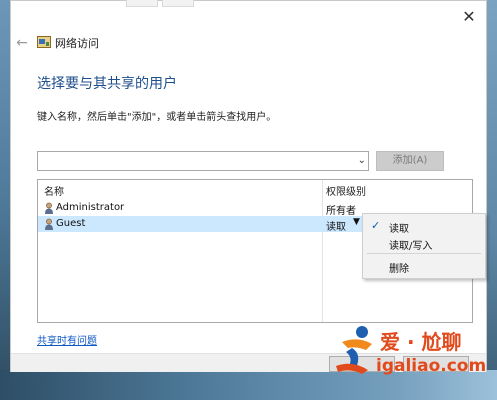 The height and width of the screenshot is (400, 497). I want to click on back-button: ←, so click(22, 43).